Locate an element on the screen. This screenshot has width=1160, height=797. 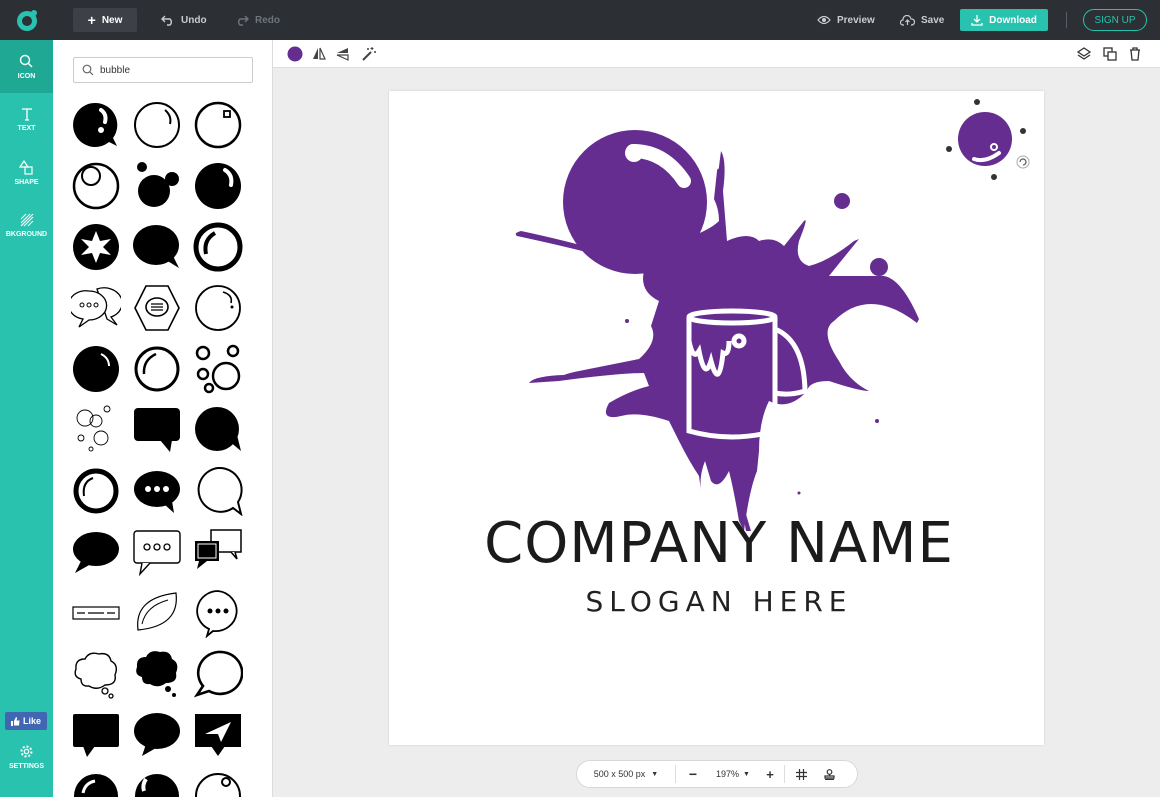
speech-bubble-ring-icon is located at coordinates (218, 674).